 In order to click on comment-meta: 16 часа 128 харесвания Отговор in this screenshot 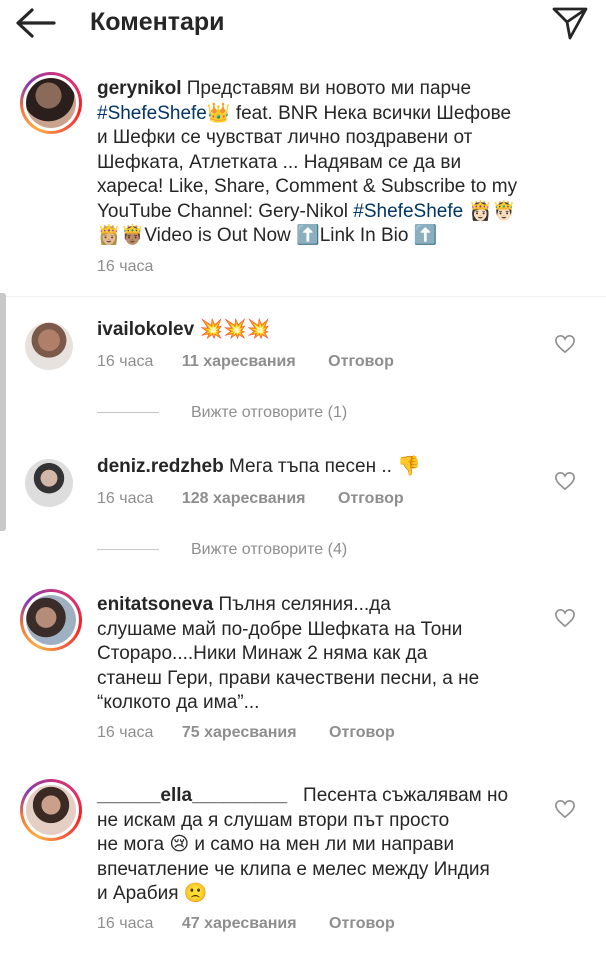, I will do `click(250, 498)`.